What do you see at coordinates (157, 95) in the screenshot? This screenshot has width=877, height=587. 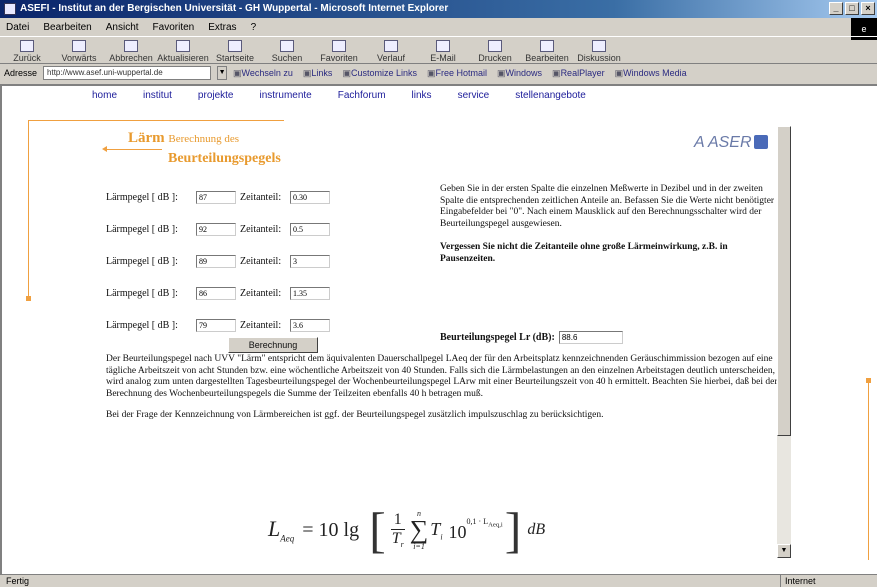 I see `nav-institut: institut` at bounding box center [157, 95].